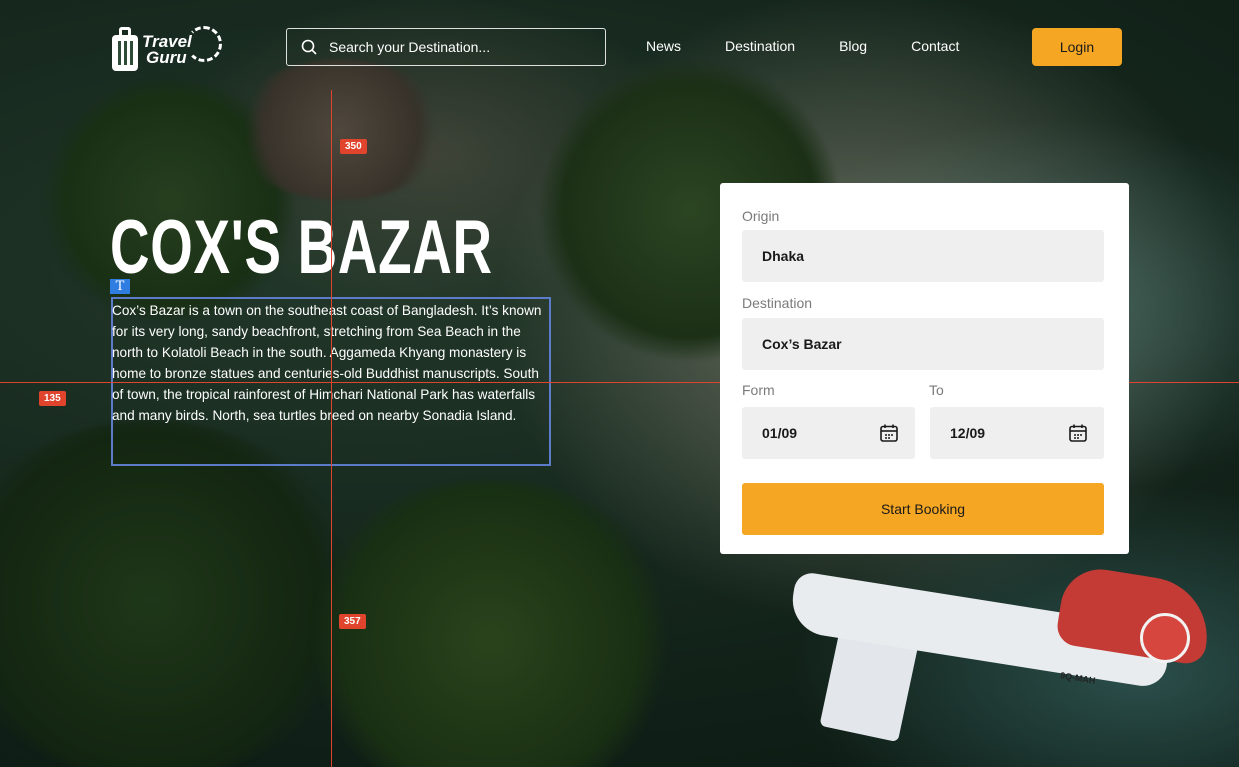  I want to click on nav-blog: Blog, so click(853, 46).